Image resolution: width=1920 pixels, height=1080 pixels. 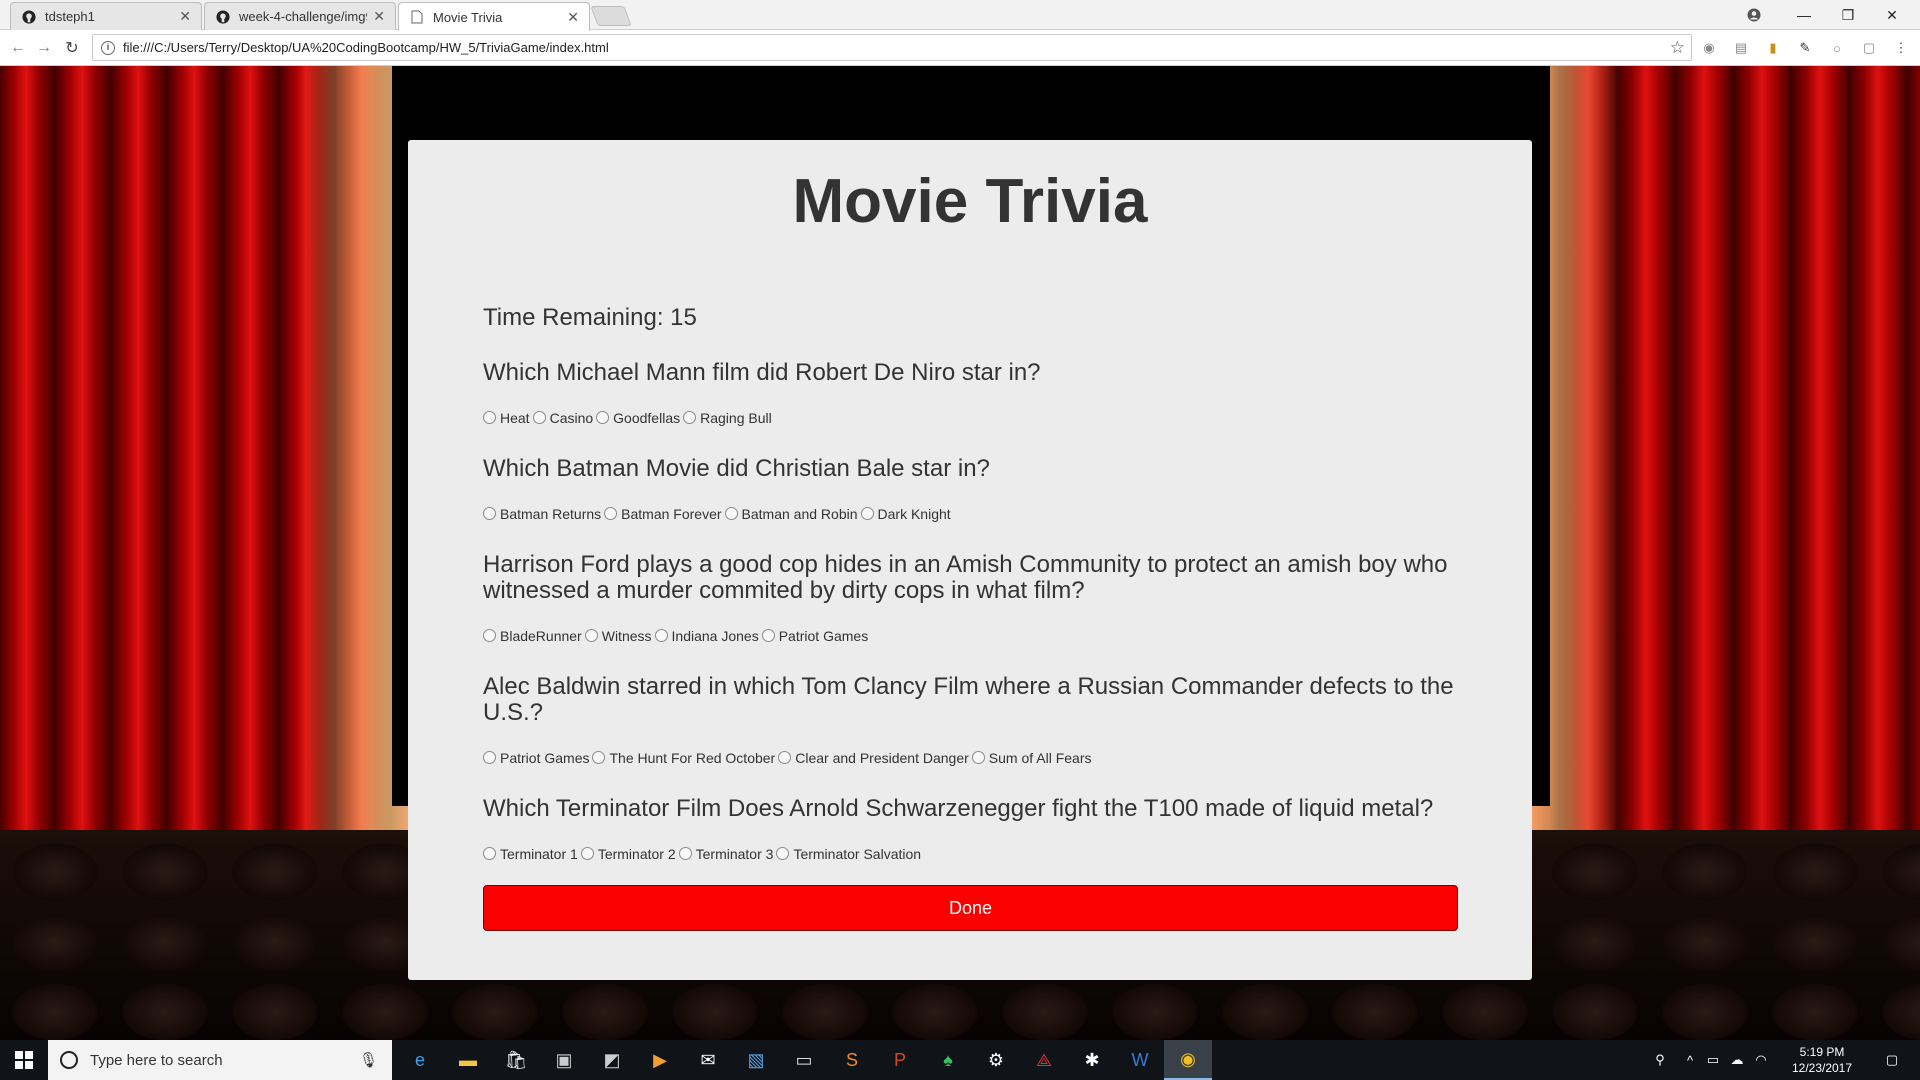 I want to click on answer-option: Terminator 1, so click(x=530, y=854).